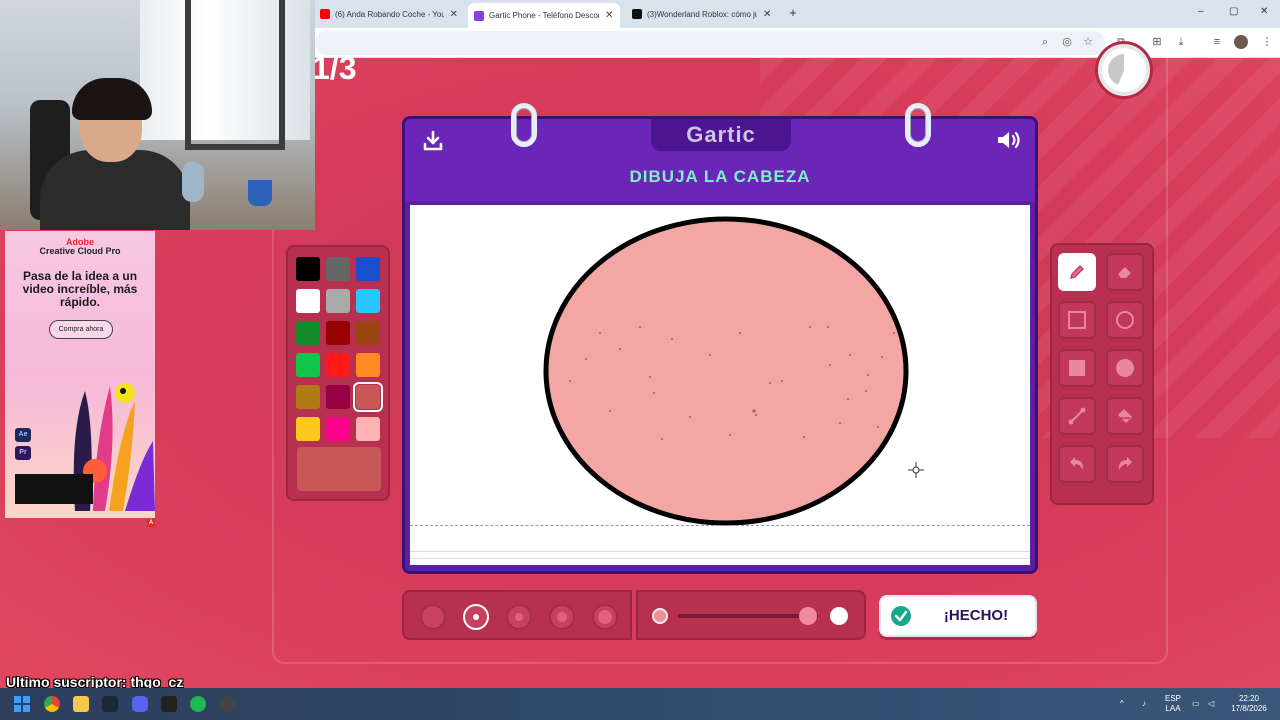 The height and width of the screenshot is (720, 1280). I want to click on browser-tab: (6) Anda Robando Coche - YouT ✕, so click(389, 14).